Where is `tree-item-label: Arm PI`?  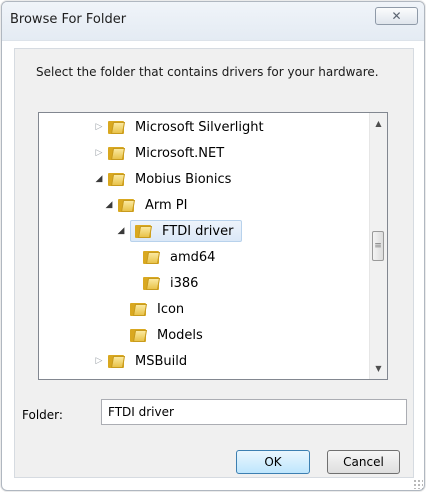 tree-item-label: Arm PI is located at coordinates (166, 205).